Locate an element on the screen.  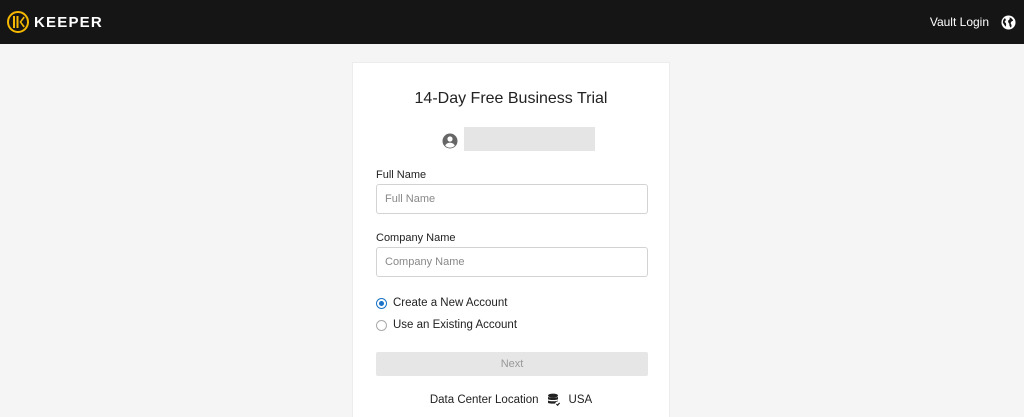
create-new-account-label: Create a New Account is located at coordinates (450, 303).